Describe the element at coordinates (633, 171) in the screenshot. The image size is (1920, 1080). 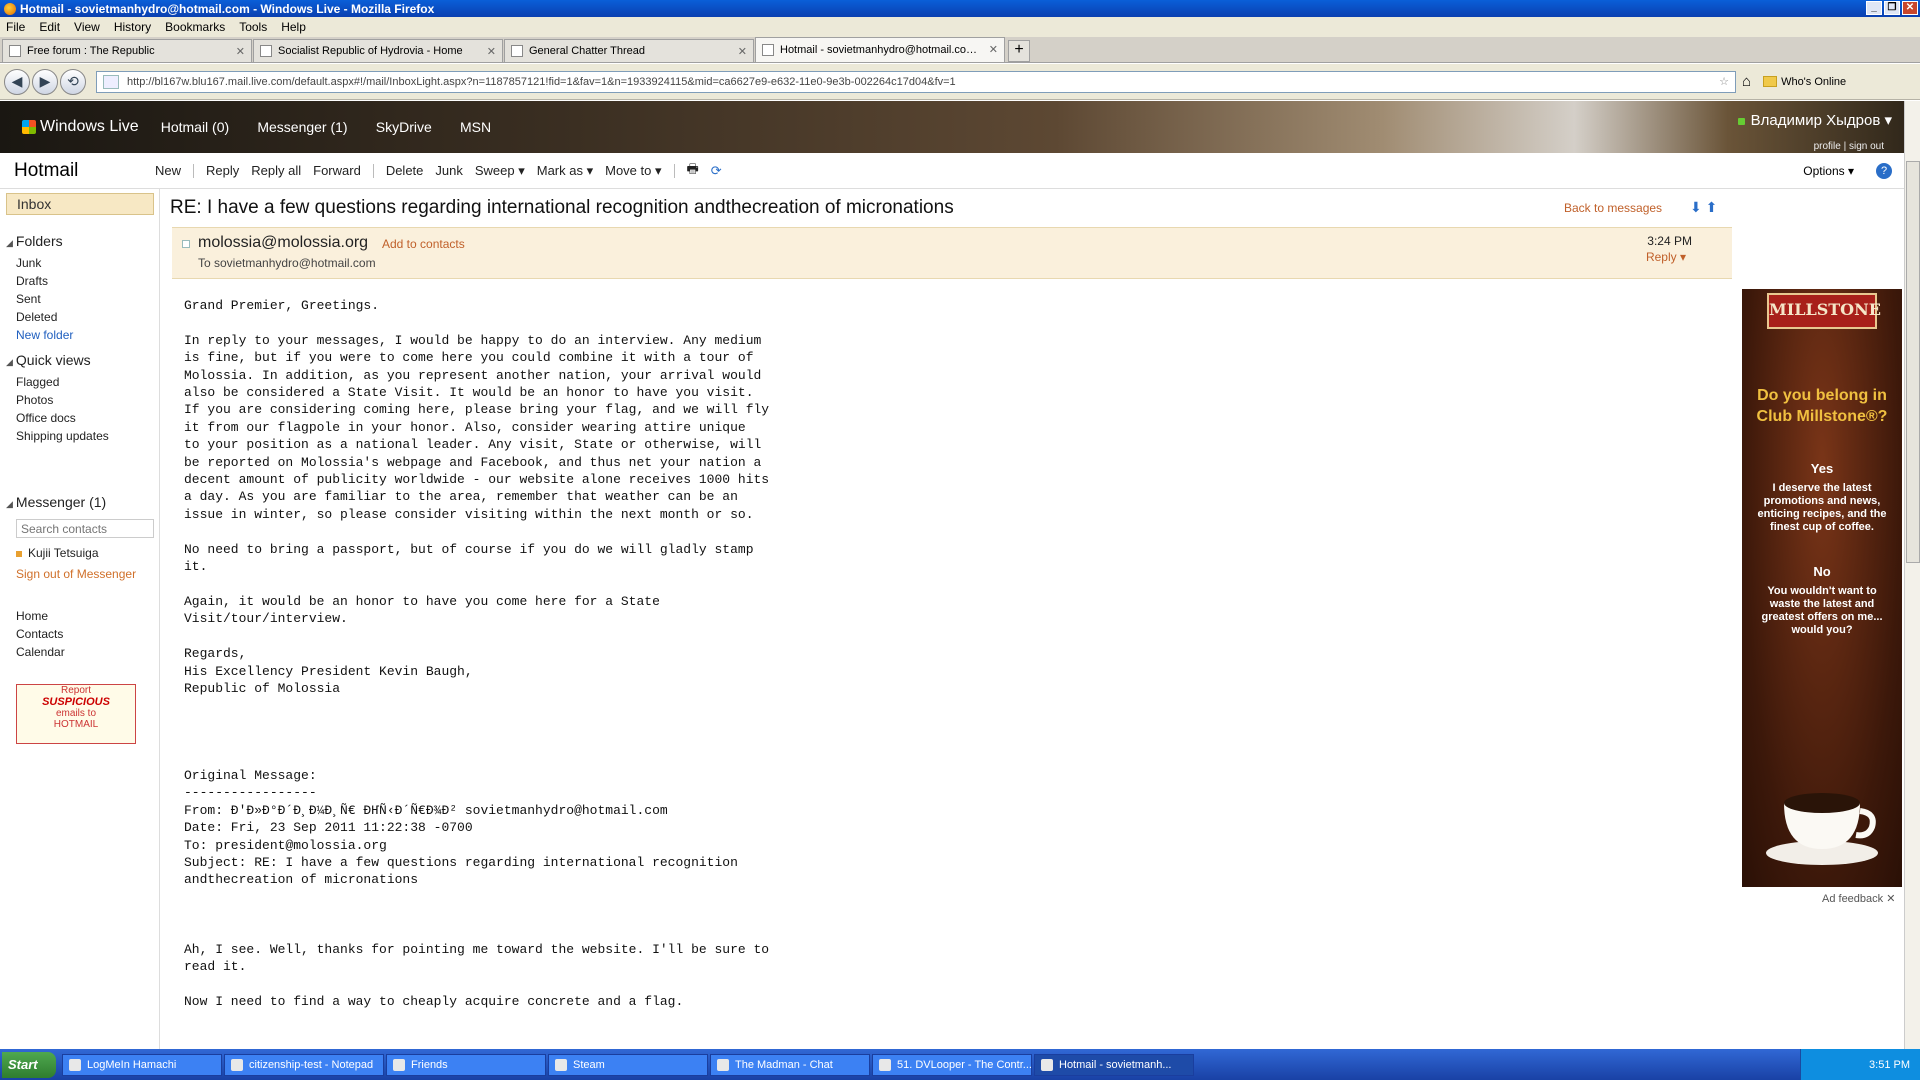
I see `move-to-button: Move to ▾` at that location.